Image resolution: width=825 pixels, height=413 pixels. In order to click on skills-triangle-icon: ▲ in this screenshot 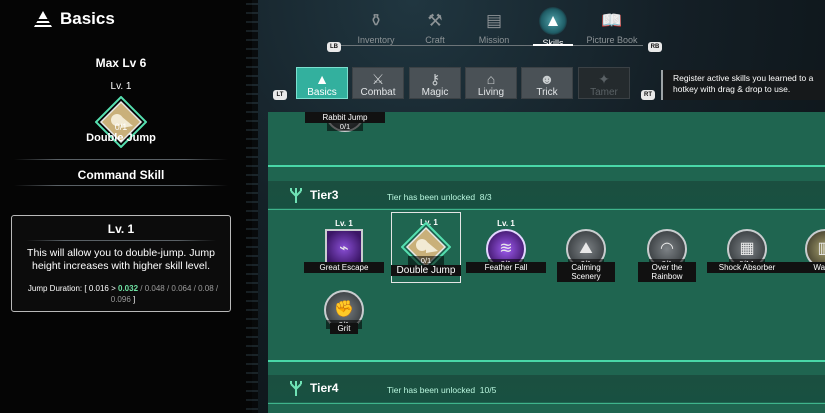, I will do `click(553, 21)`.